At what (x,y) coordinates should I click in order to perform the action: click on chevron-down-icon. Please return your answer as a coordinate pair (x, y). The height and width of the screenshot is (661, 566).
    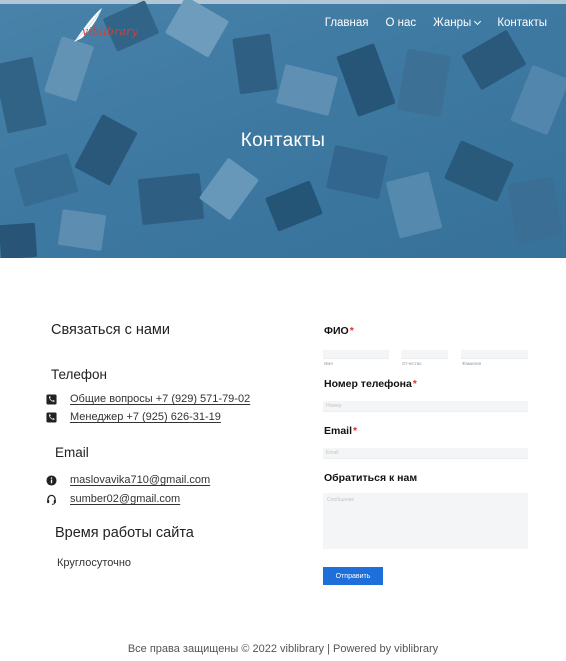
    Looking at the image, I should click on (478, 21).